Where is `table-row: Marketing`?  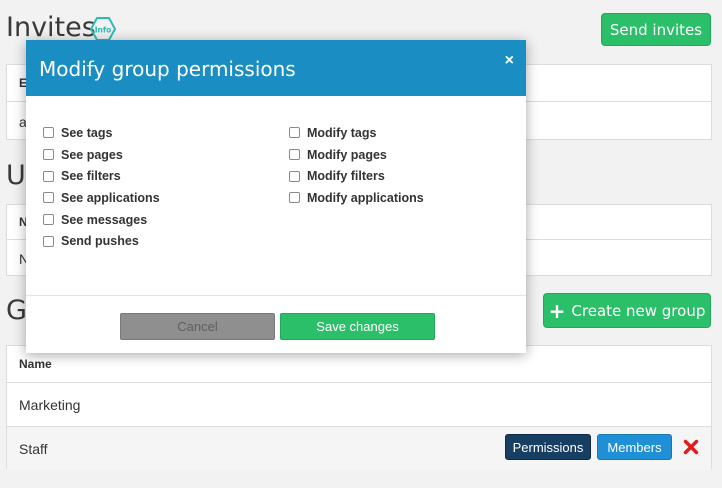
table-row: Marketing is located at coordinates (359, 404).